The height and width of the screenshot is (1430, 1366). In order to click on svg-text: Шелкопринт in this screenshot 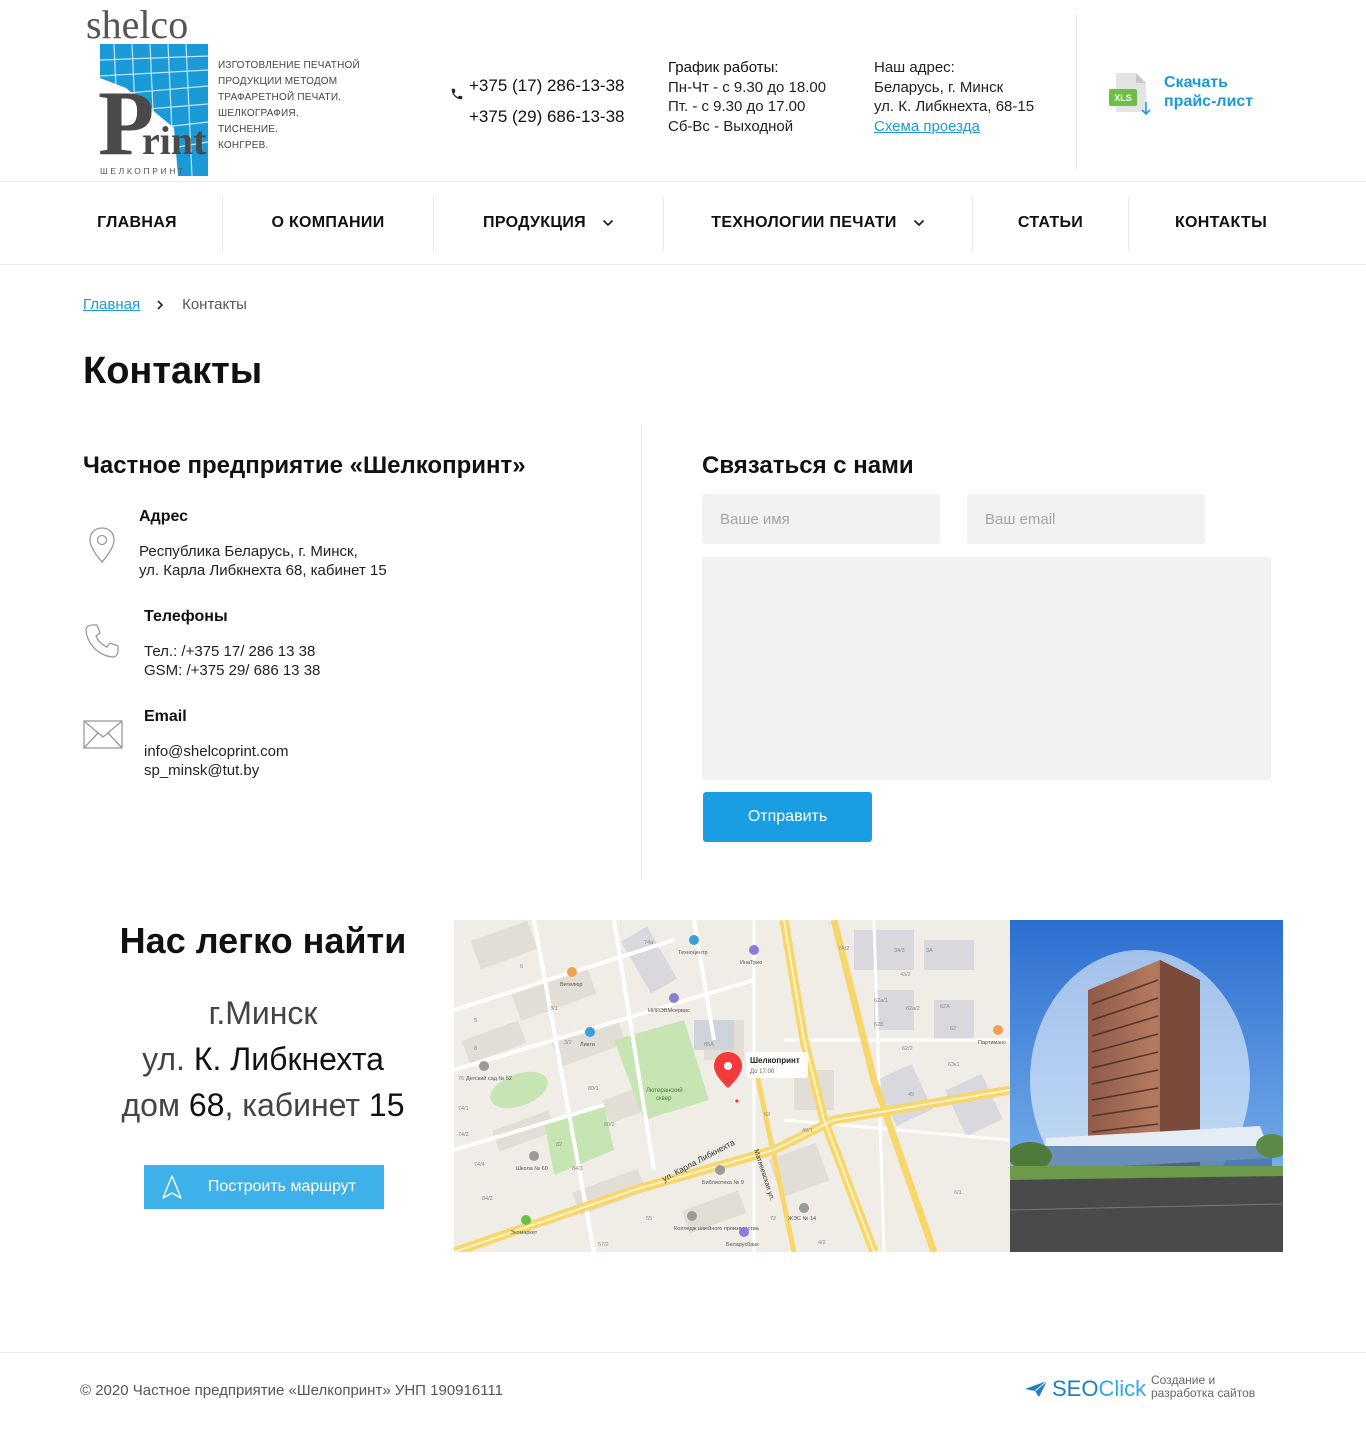, I will do `click(775, 1060)`.